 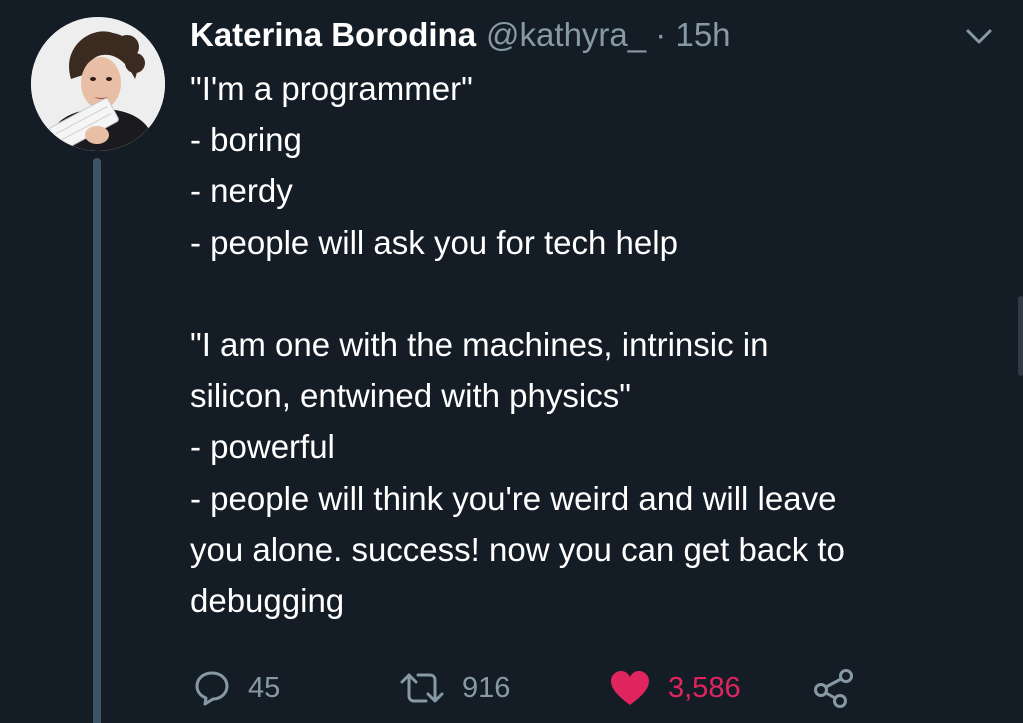 What do you see at coordinates (97, 440) in the screenshot?
I see `thread-line` at bounding box center [97, 440].